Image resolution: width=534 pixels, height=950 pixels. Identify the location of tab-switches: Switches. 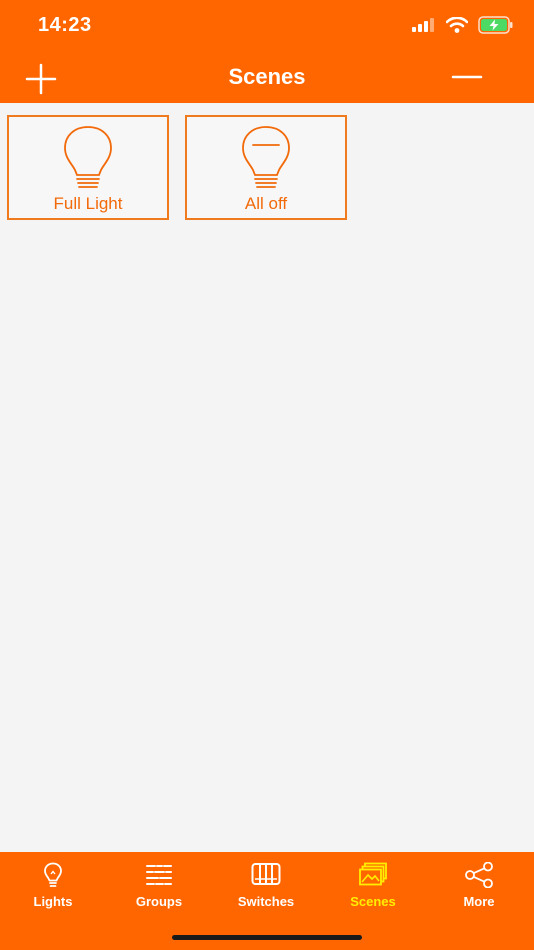
(266, 887).